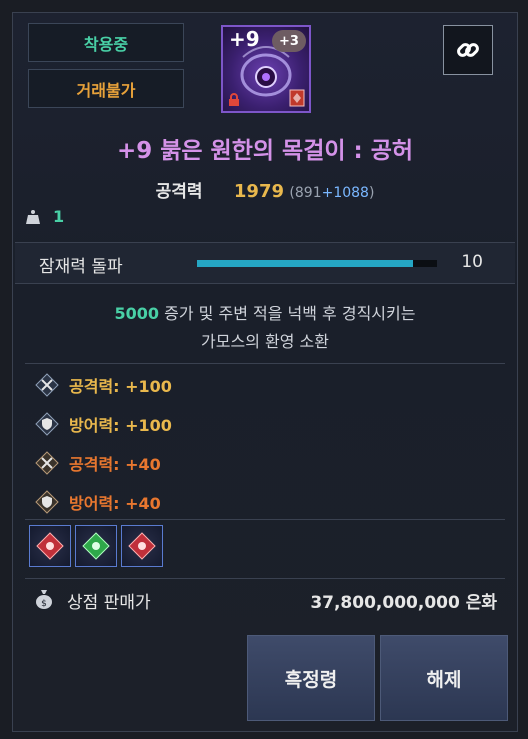 The image size is (528, 739). I want to click on black-spirit-button: 흑정령, so click(311, 678).